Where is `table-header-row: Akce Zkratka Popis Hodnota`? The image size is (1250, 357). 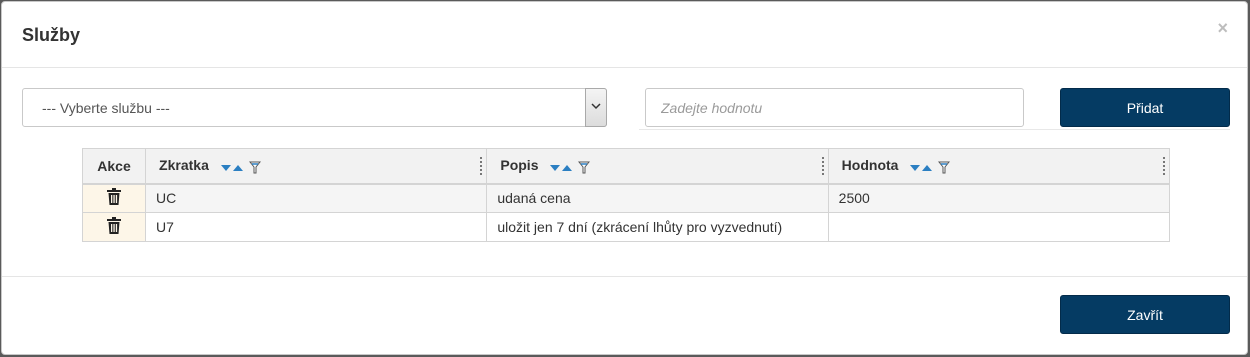
table-header-row: Akce Zkratka Popis Hodnota is located at coordinates (626, 166).